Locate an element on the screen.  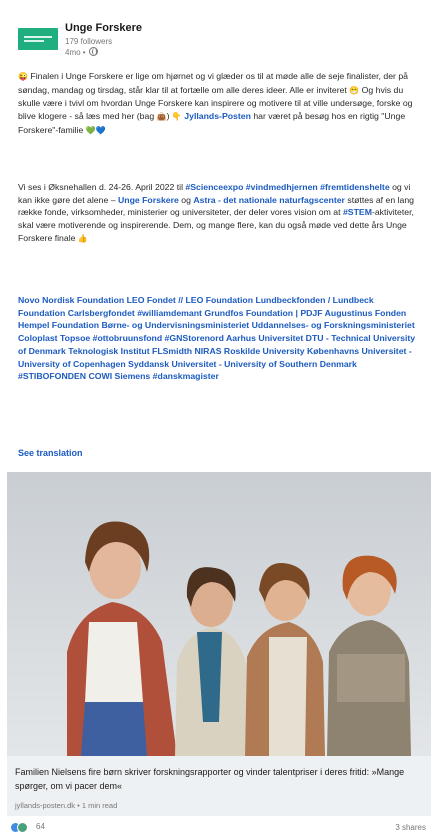
social-counts: 64 3 shares is located at coordinates (220, 828).